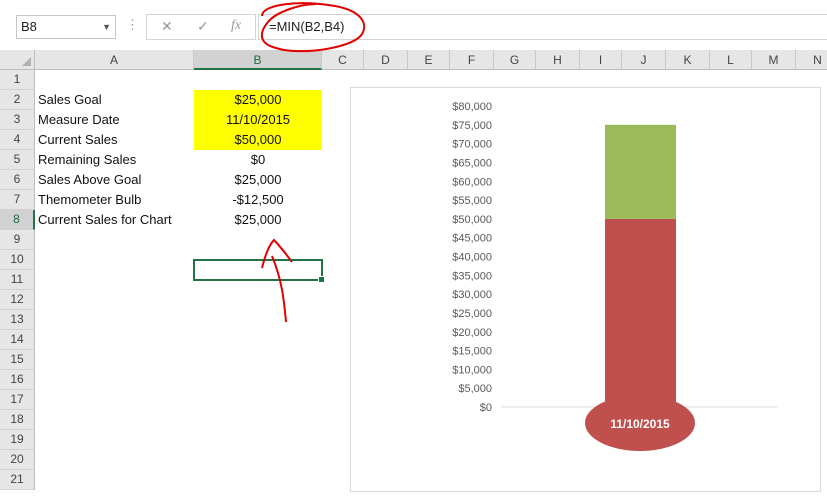  Describe the element at coordinates (77, 140) in the screenshot. I see `cell-a4: Current Sales` at that location.